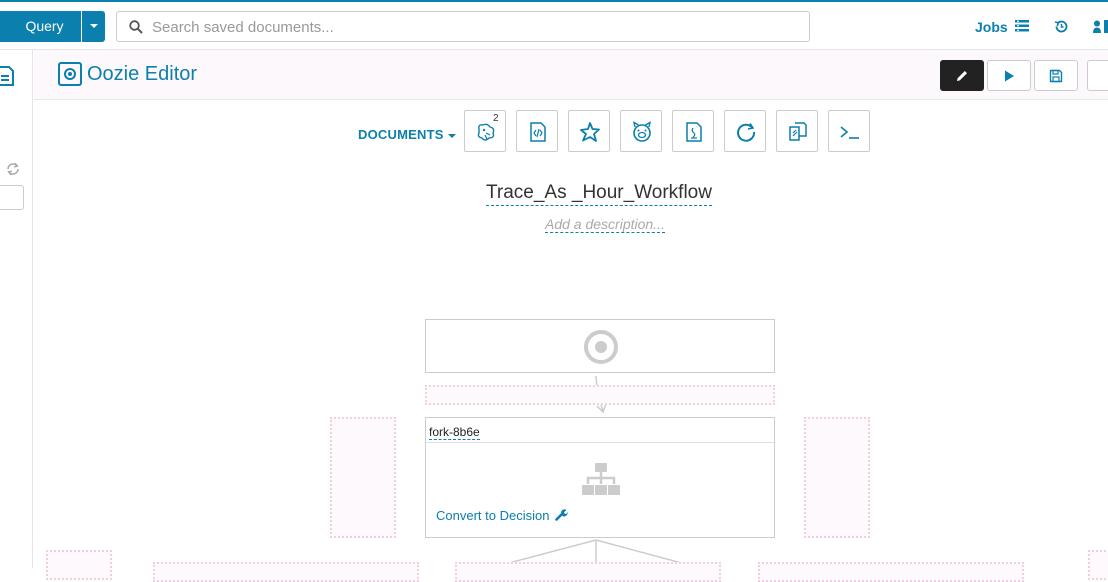  What do you see at coordinates (600, 430) in the screenshot?
I see `fork-node-header: fork-8b6e` at bounding box center [600, 430].